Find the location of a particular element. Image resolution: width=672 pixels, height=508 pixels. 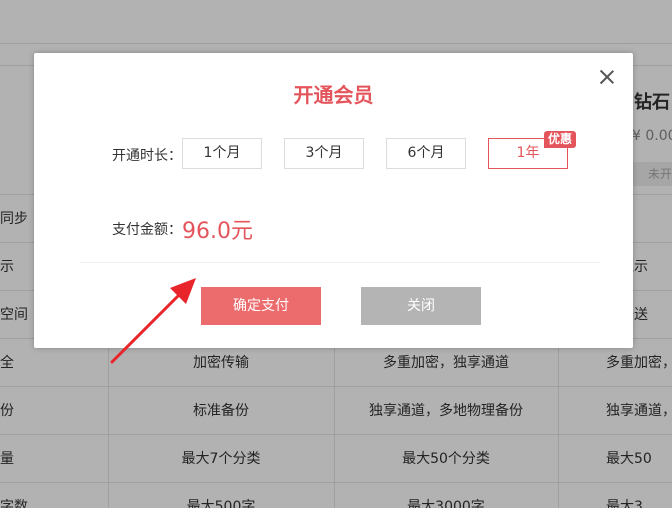

close-button: 关闭 is located at coordinates (421, 306).